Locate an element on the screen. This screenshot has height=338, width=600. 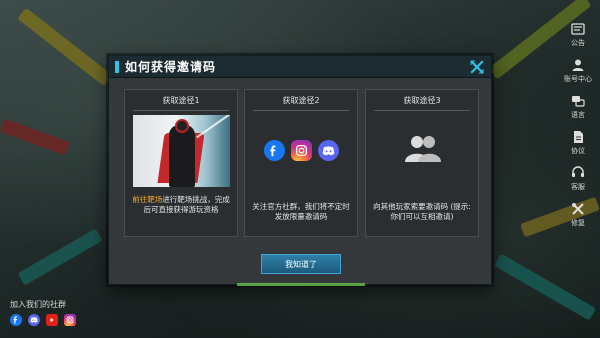
dialog-header: 如何获得邀请码 is located at coordinates (300, 67).